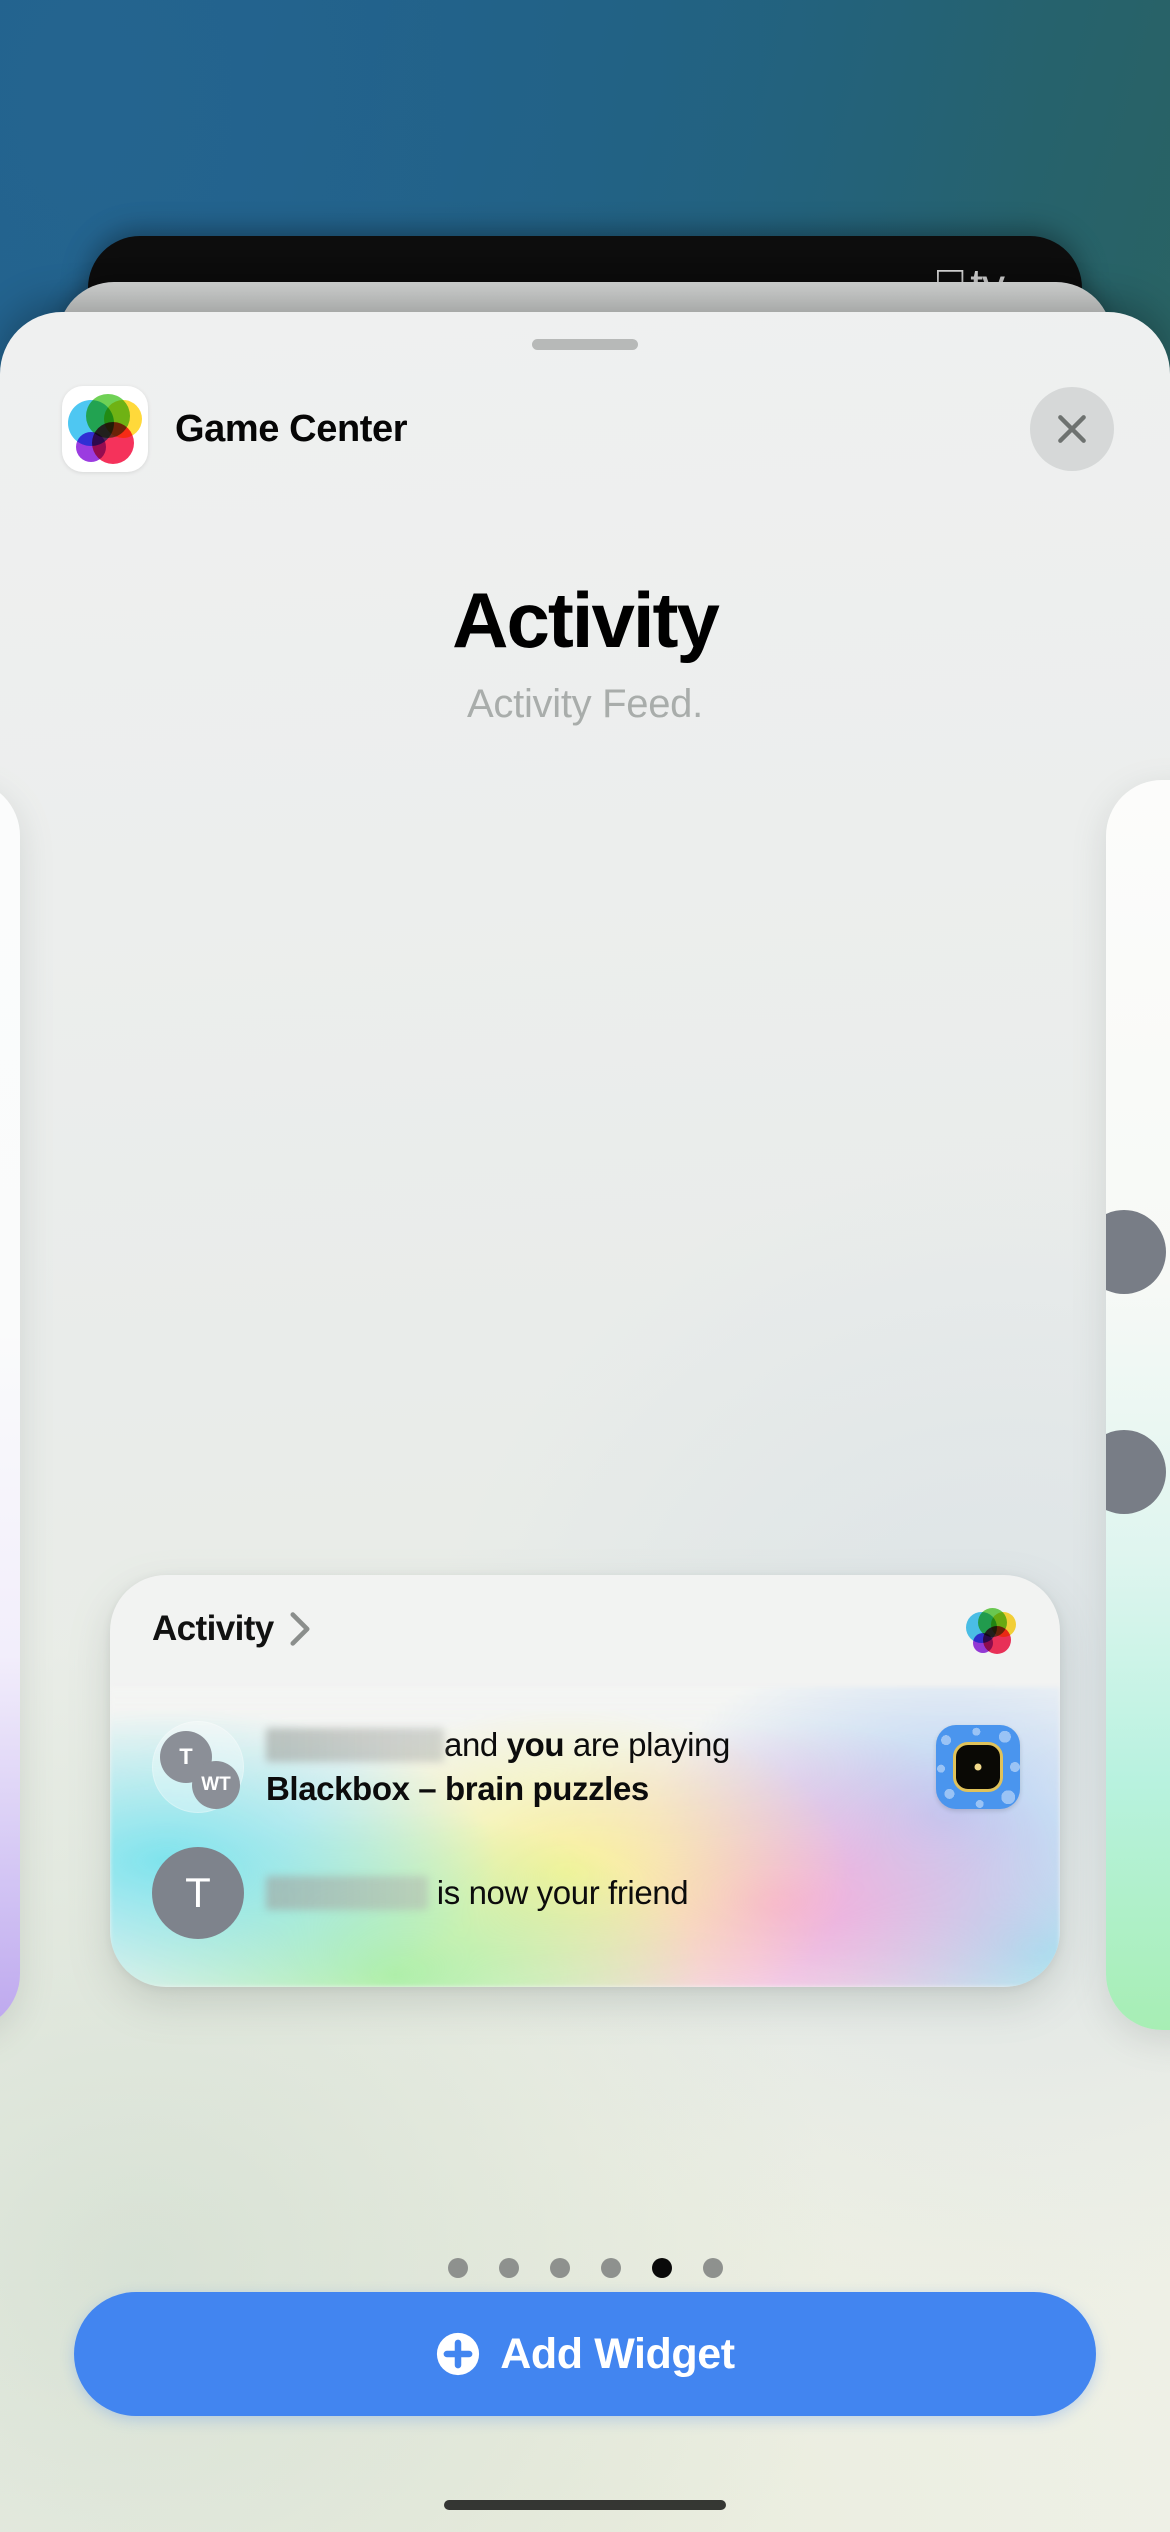 This screenshot has height=2532, width=1170. I want to click on widget-header-link: Activity, so click(232, 1629).